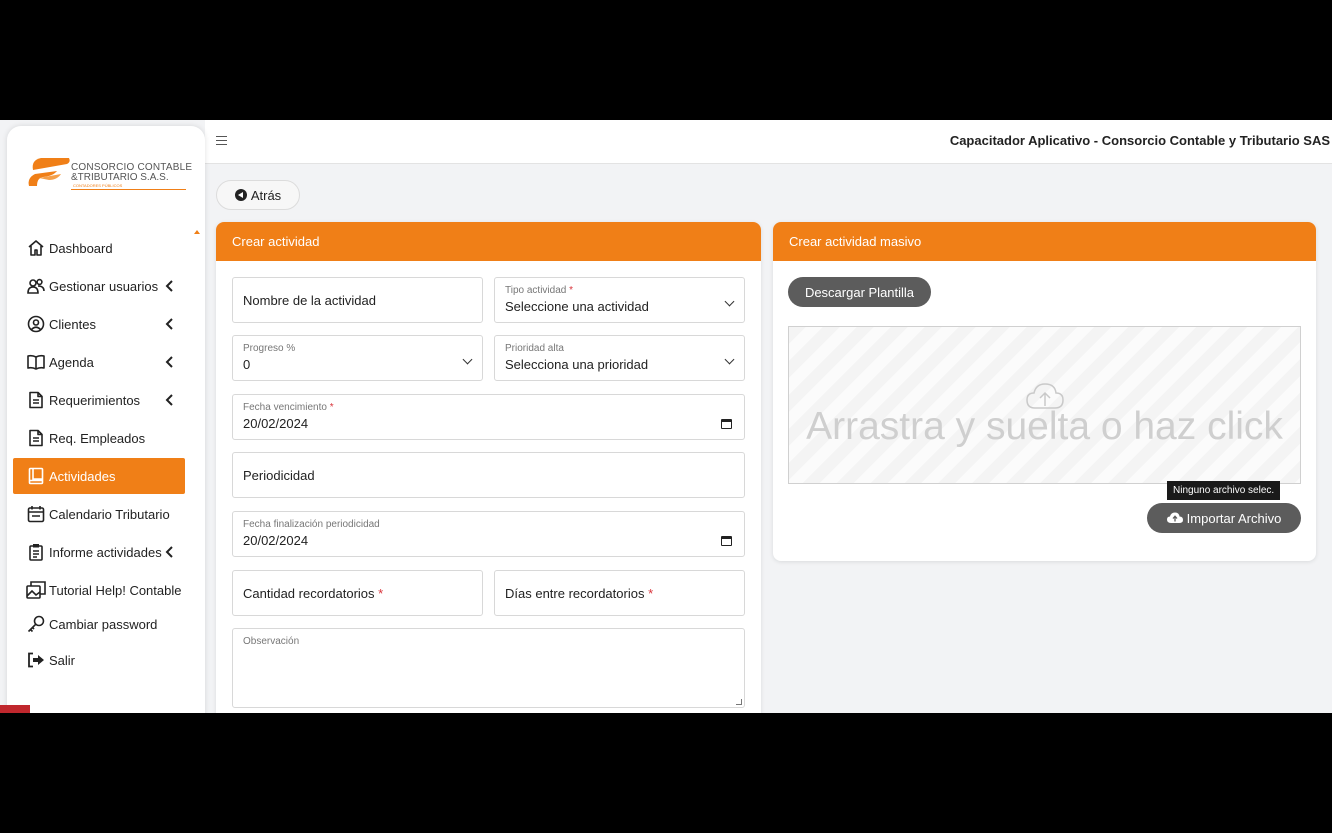  What do you see at coordinates (36, 248) in the screenshot?
I see `home-icon` at bounding box center [36, 248].